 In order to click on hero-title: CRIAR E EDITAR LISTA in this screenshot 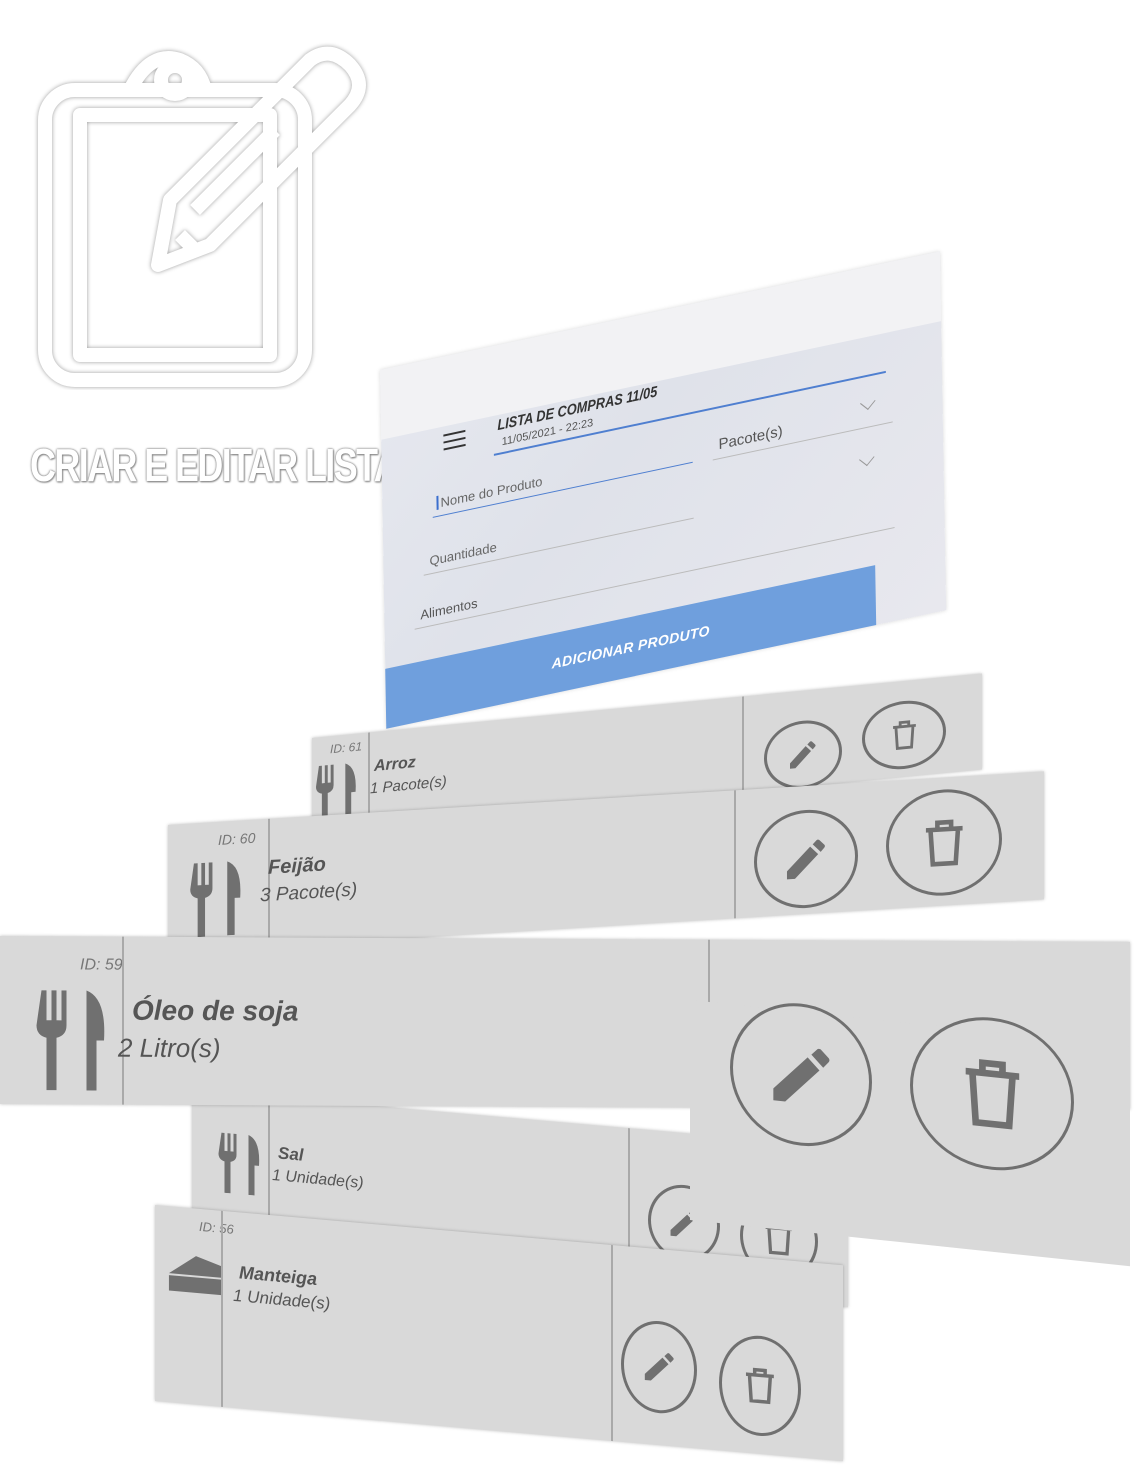, I will do `click(215, 465)`.